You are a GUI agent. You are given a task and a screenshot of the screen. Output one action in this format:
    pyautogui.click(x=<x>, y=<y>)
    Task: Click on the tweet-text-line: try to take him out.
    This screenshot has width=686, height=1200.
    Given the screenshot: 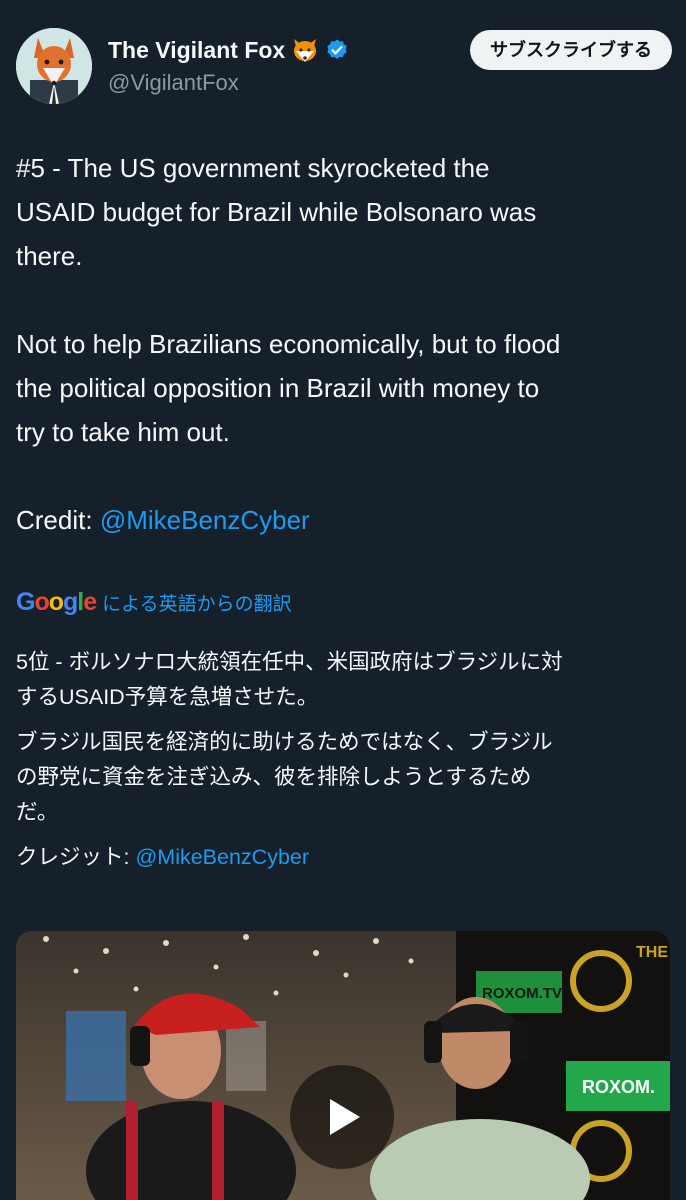 What is the action you would take?
    pyautogui.click(x=123, y=432)
    